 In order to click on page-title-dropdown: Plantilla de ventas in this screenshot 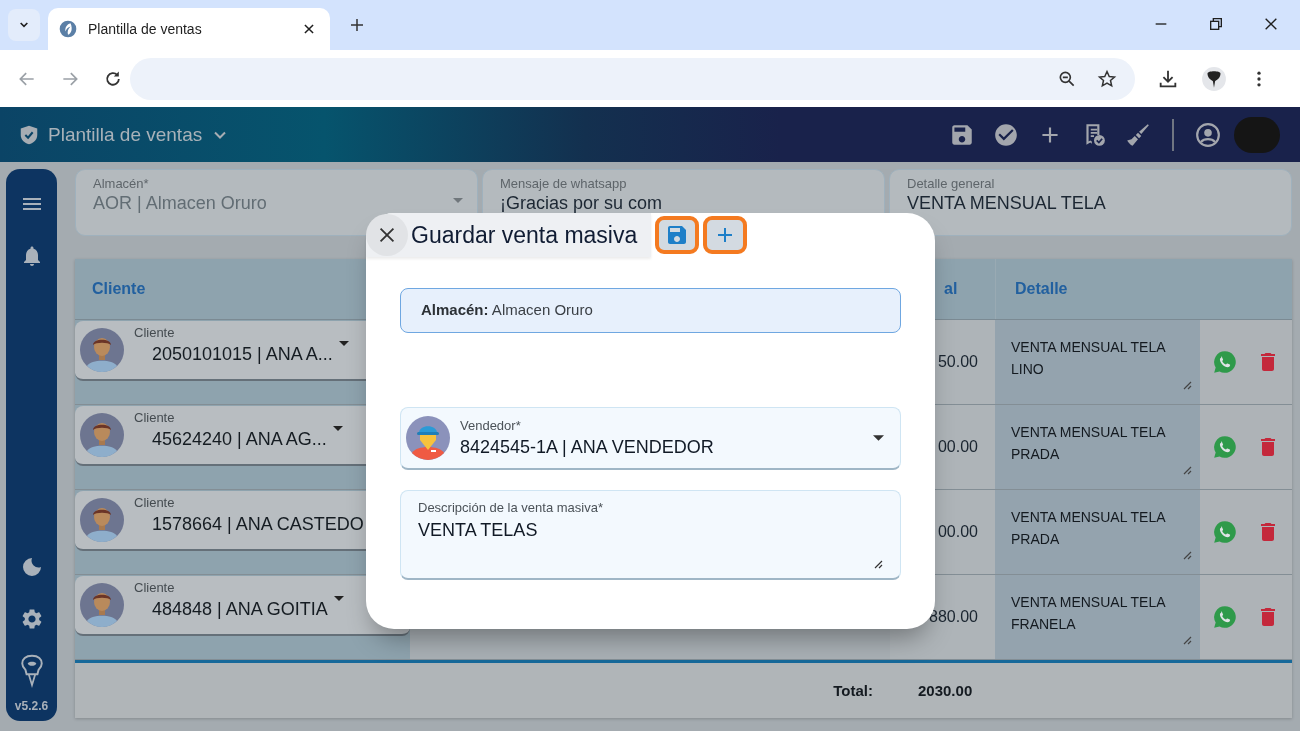, I will do `click(124, 134)`.